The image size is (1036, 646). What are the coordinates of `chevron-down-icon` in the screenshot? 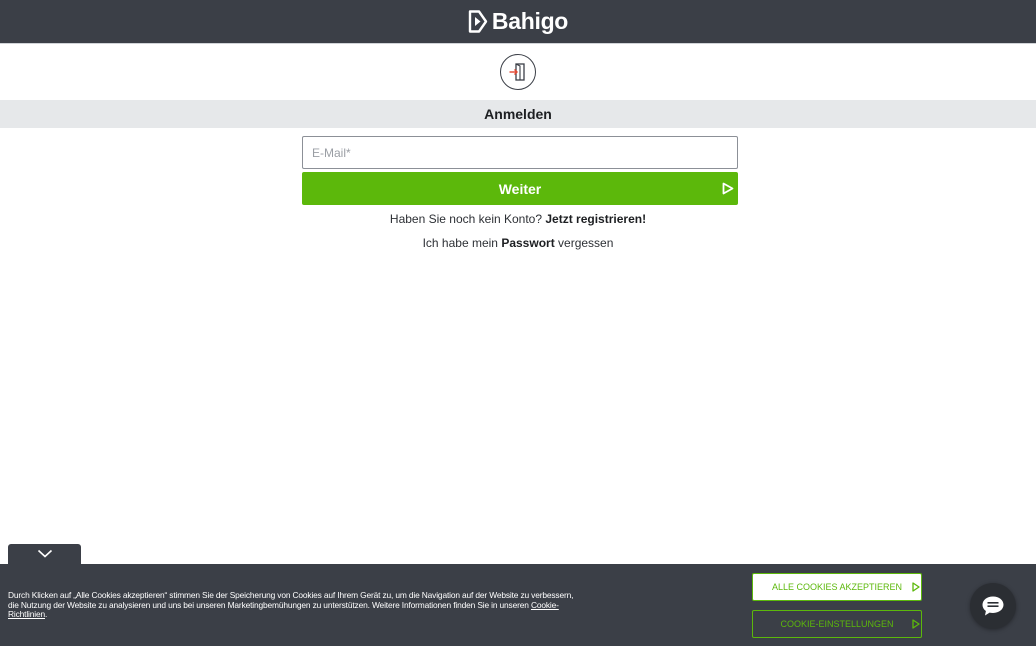 It's located at (44, 553).